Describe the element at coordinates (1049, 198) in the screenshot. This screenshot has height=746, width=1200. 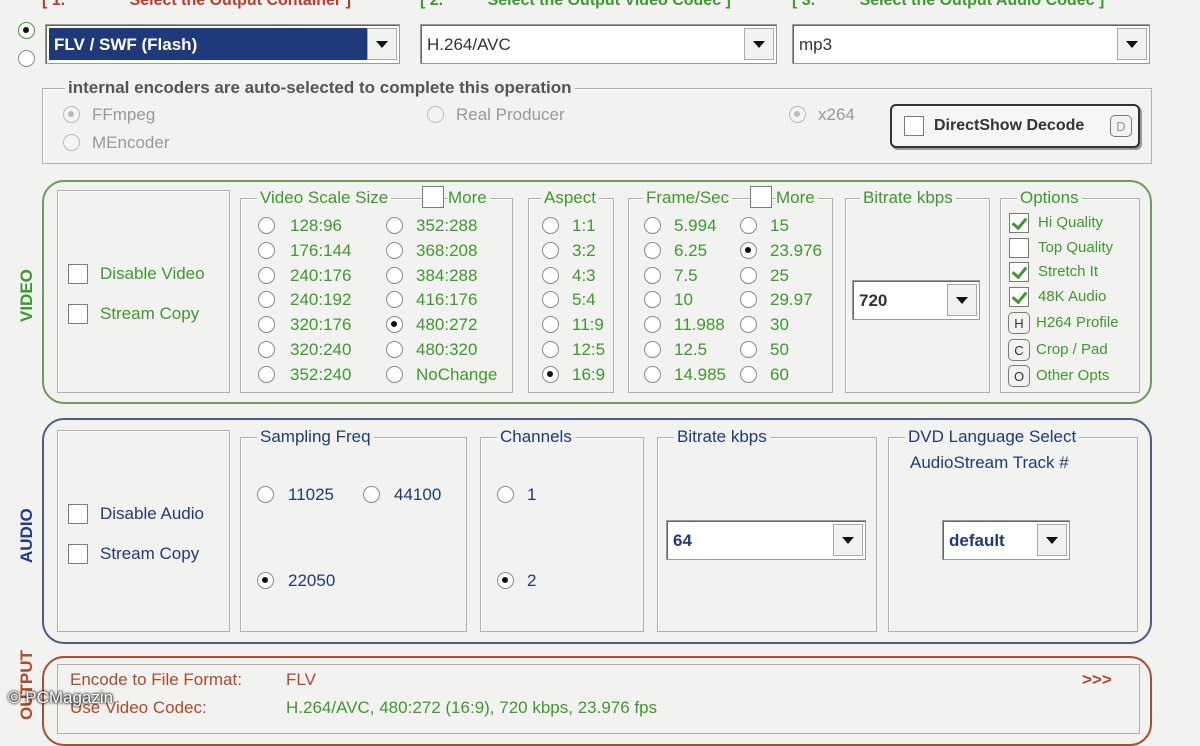
I see `video-options-title: Options` at that location.